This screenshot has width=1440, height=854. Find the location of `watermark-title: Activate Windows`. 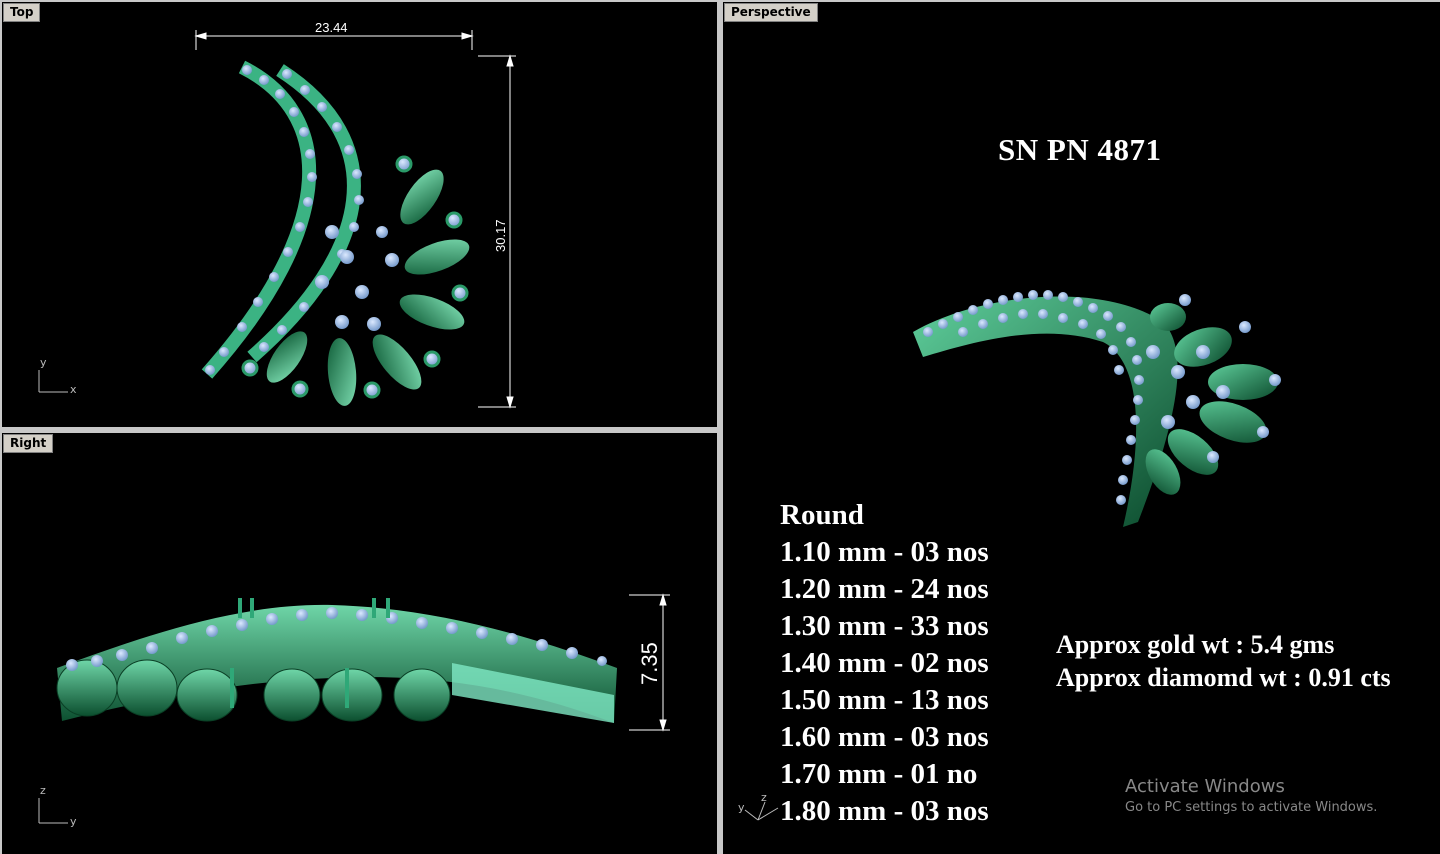

watermark-title: Activate Windows is located at coordinates (1205, 786).